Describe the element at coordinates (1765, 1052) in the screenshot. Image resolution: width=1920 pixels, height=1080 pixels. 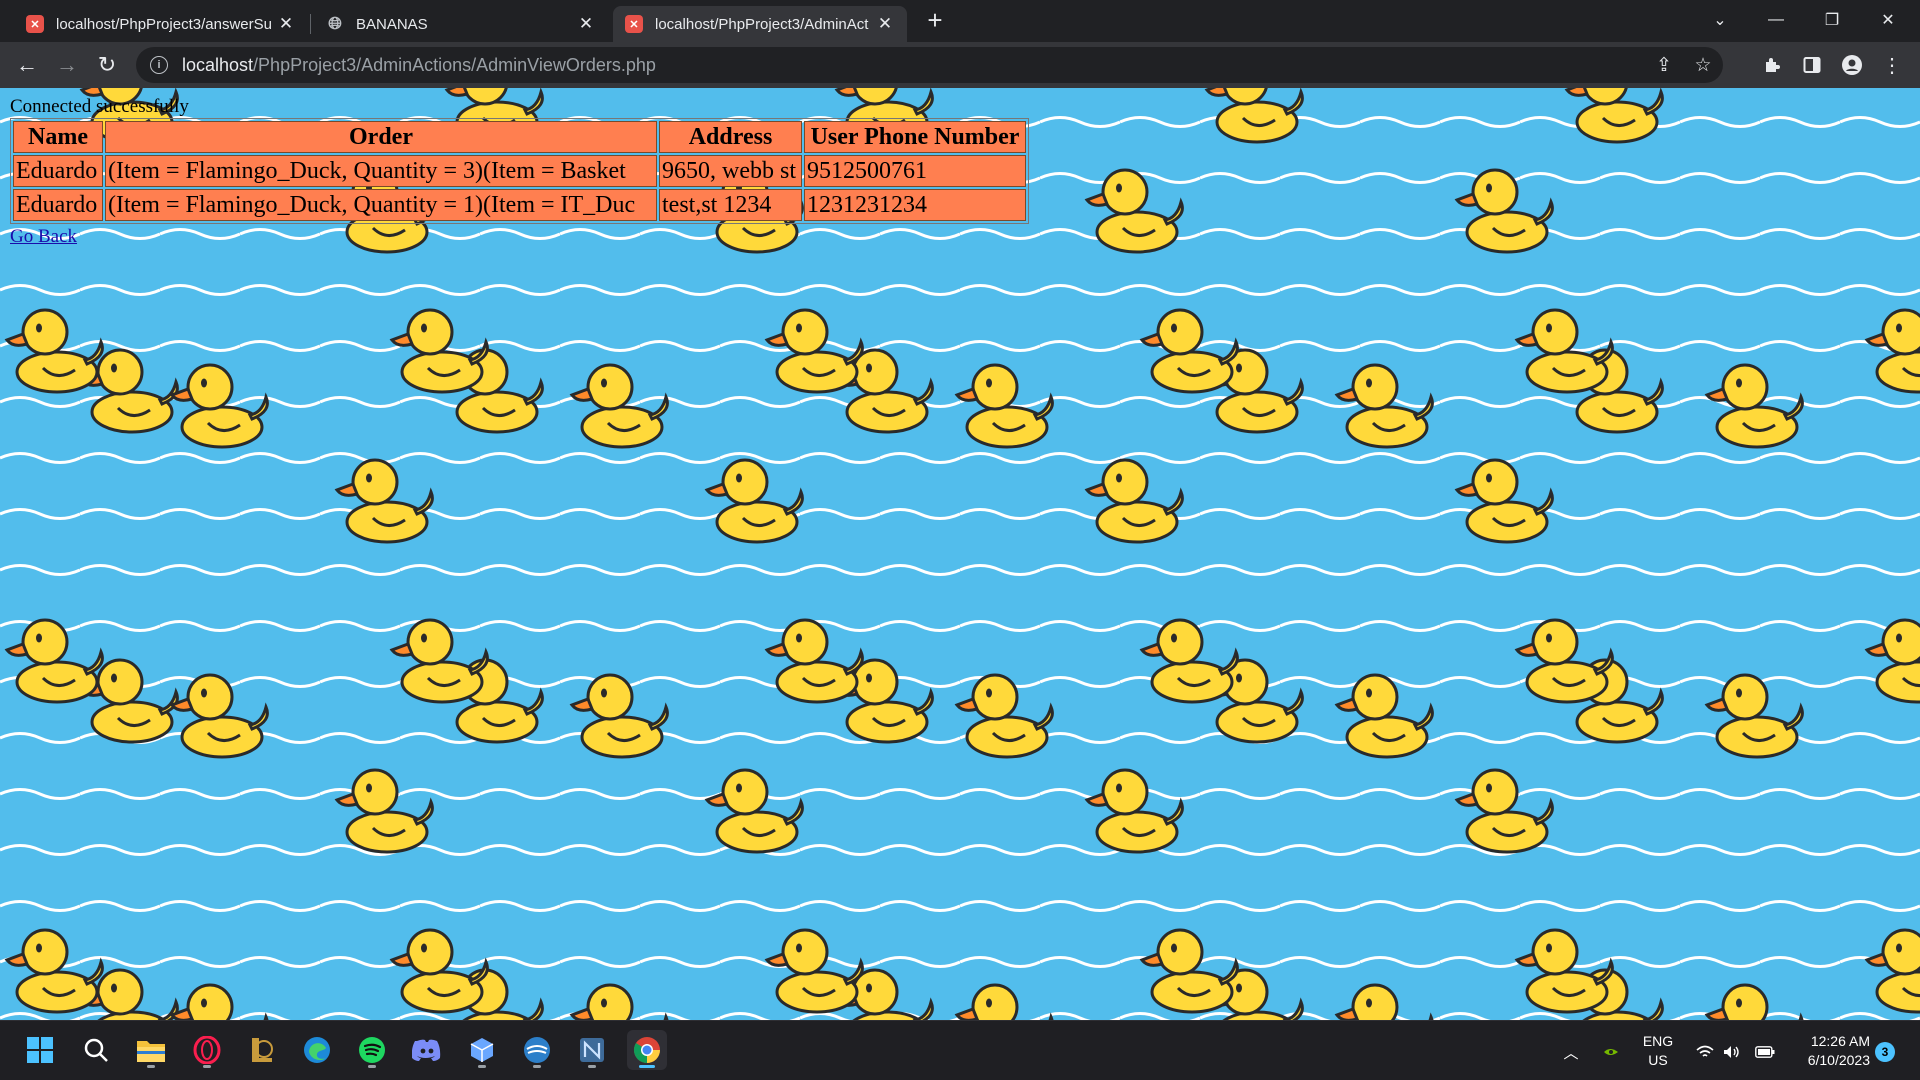
I see `battery-icon` at that location.